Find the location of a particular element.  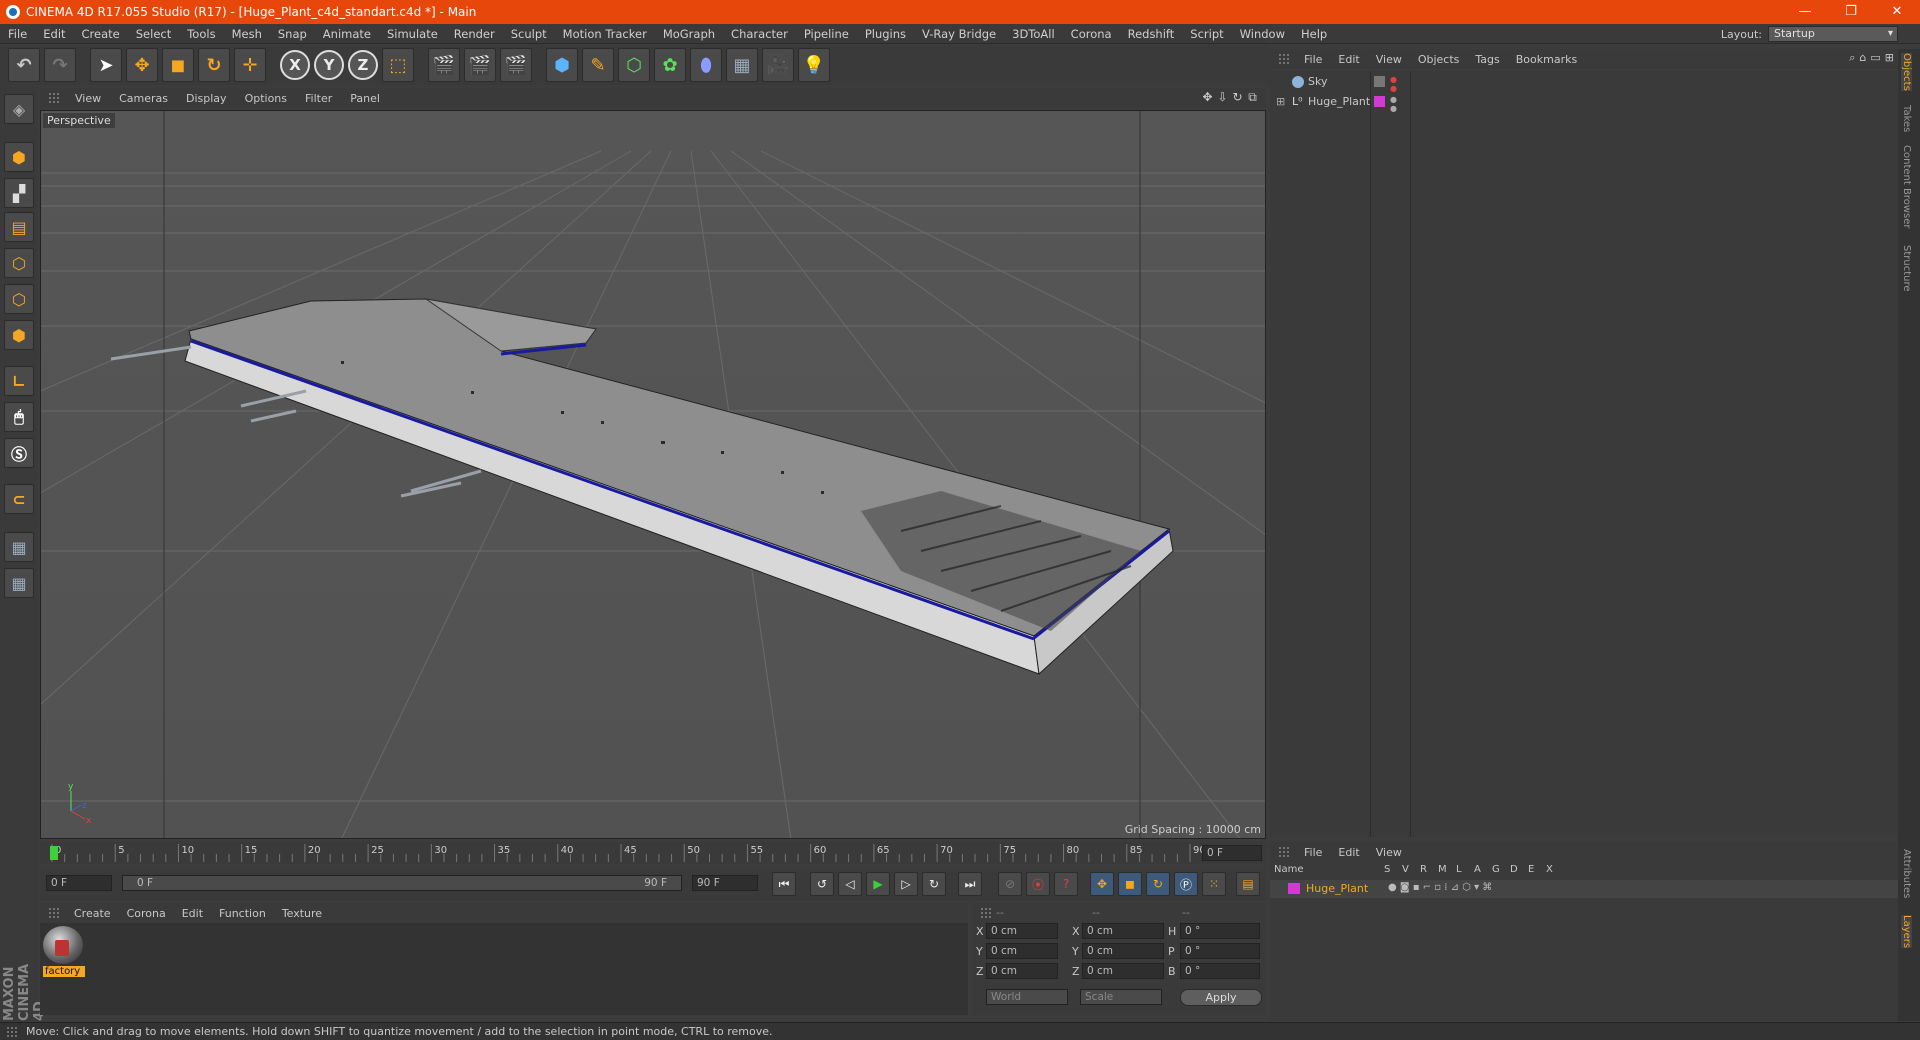

viewport-menu-cameras: Cameras is located at coordinates (143, 98).